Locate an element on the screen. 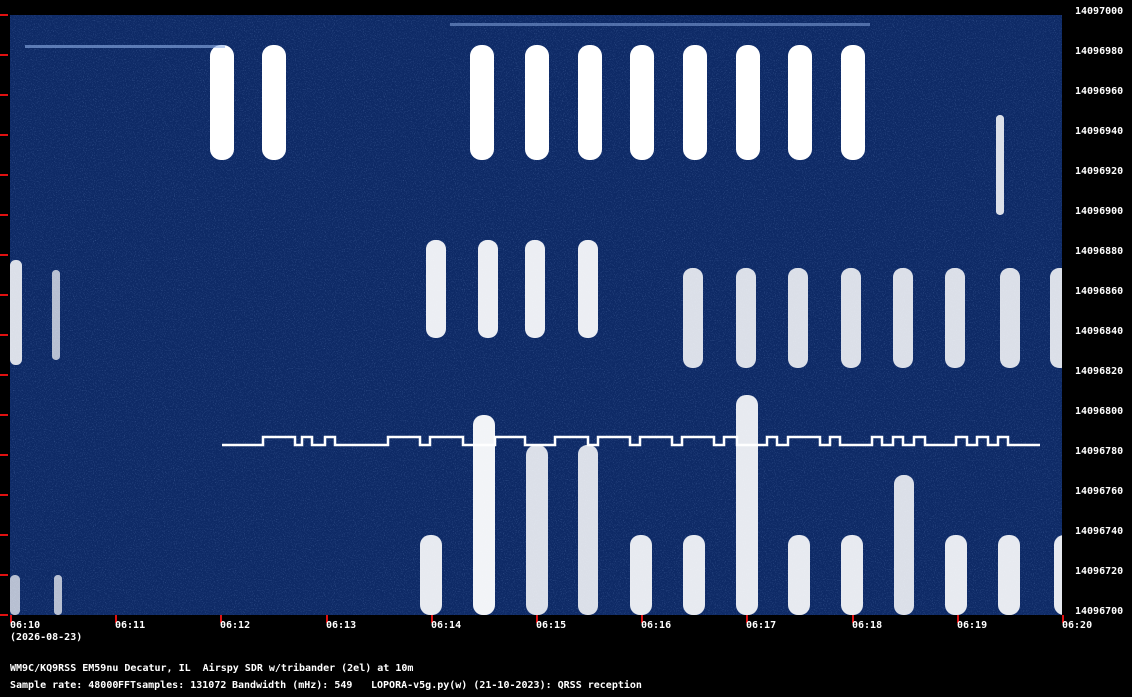 This screenshot has width=1132, height=697. date-label: (2026-08-23) is located at coordinates (46, 637).